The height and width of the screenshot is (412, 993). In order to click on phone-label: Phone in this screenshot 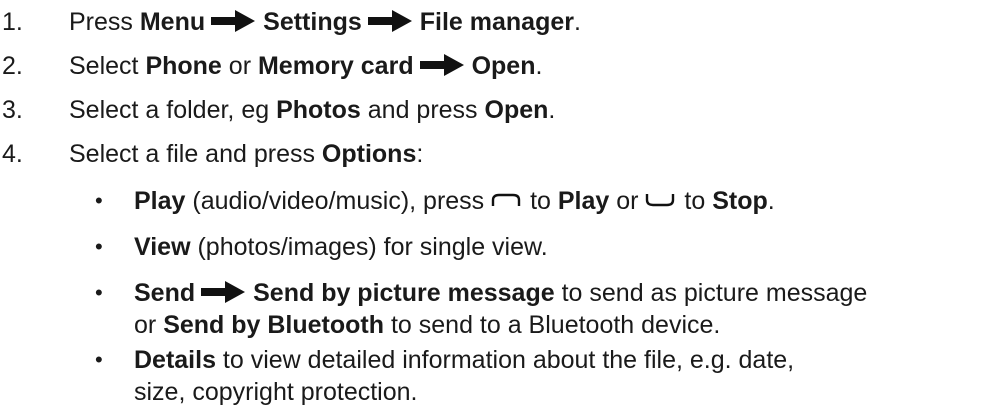, I will do `click(183, 66)`.